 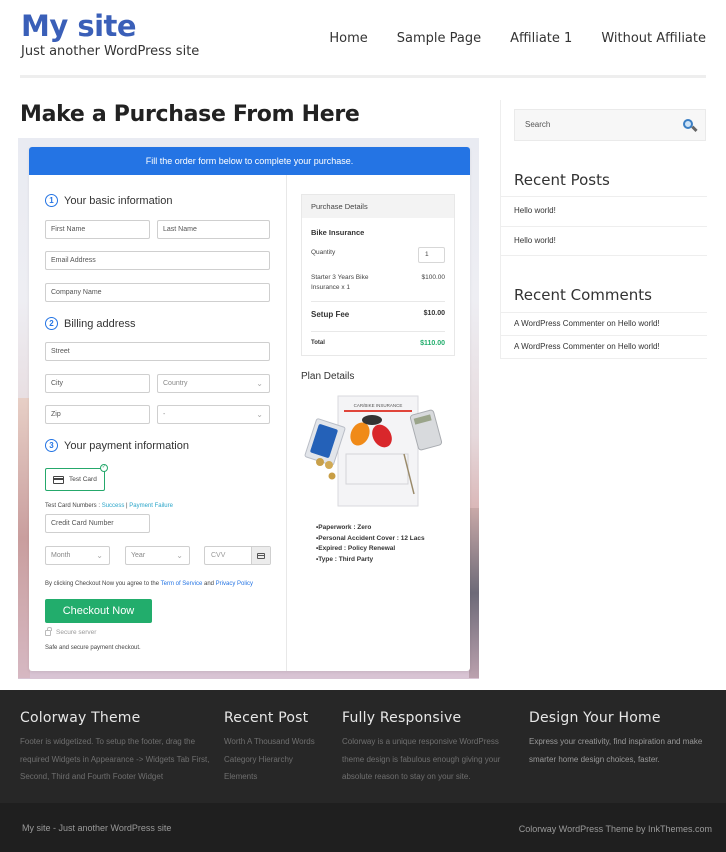 What do you see at coordinates (97, 828) in the screenshot?
I see `footer-site-credit: My site - Just another WordPress site` at bounding box center [97, 828].